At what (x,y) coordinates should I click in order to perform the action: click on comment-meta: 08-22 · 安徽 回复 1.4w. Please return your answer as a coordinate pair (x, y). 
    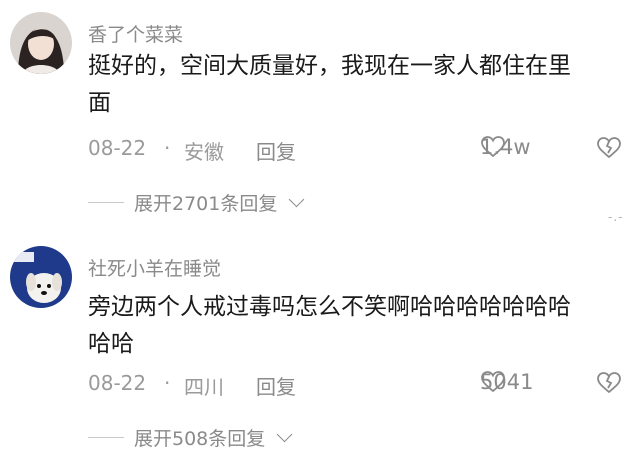
    Looking at the image, I should click on (358, 150).